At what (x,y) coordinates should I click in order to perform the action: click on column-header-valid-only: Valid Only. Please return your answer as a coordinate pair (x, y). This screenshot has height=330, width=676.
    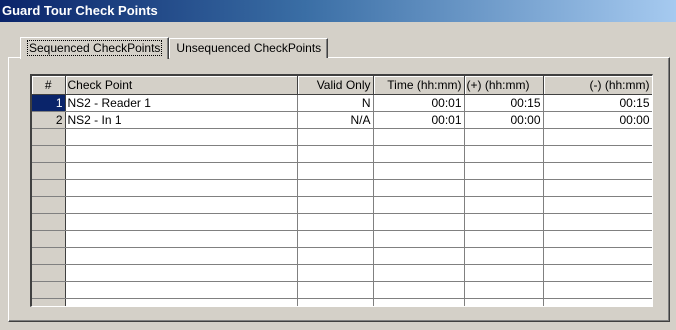
    Looking at the image, I should click on (335, 85).